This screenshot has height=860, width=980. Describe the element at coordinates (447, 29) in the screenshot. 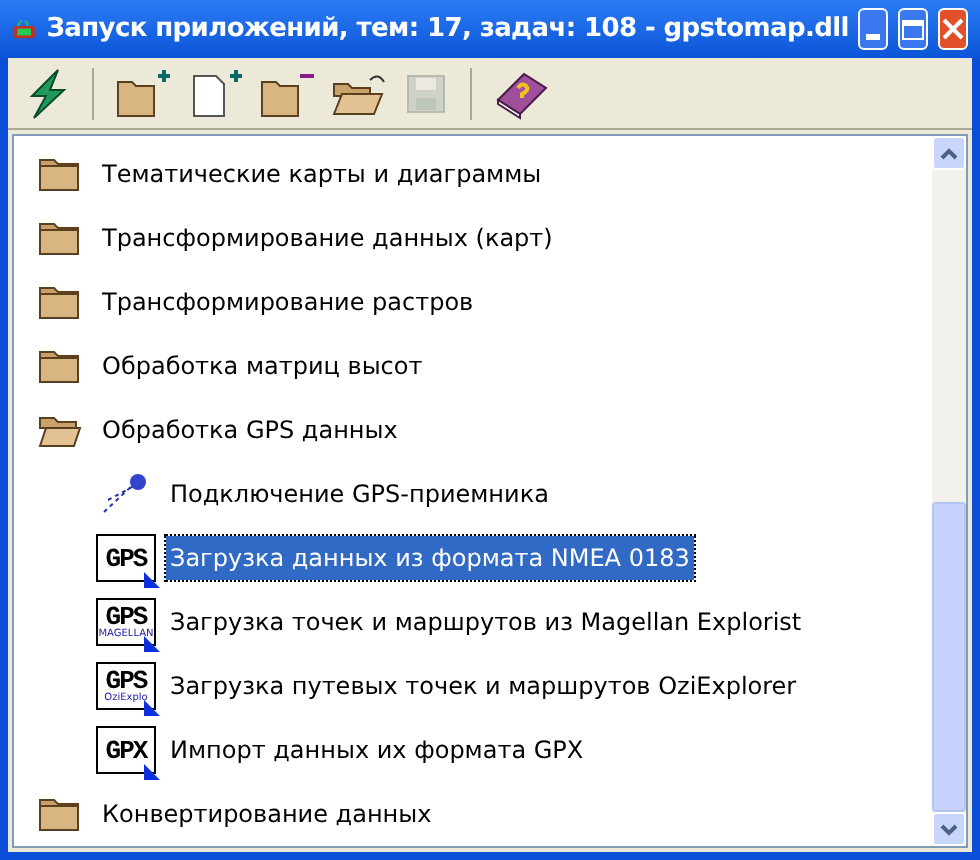

I see `window-title: Запуск приложений, тем: 17, задач: 108 - gpstomap.dll` at that location.